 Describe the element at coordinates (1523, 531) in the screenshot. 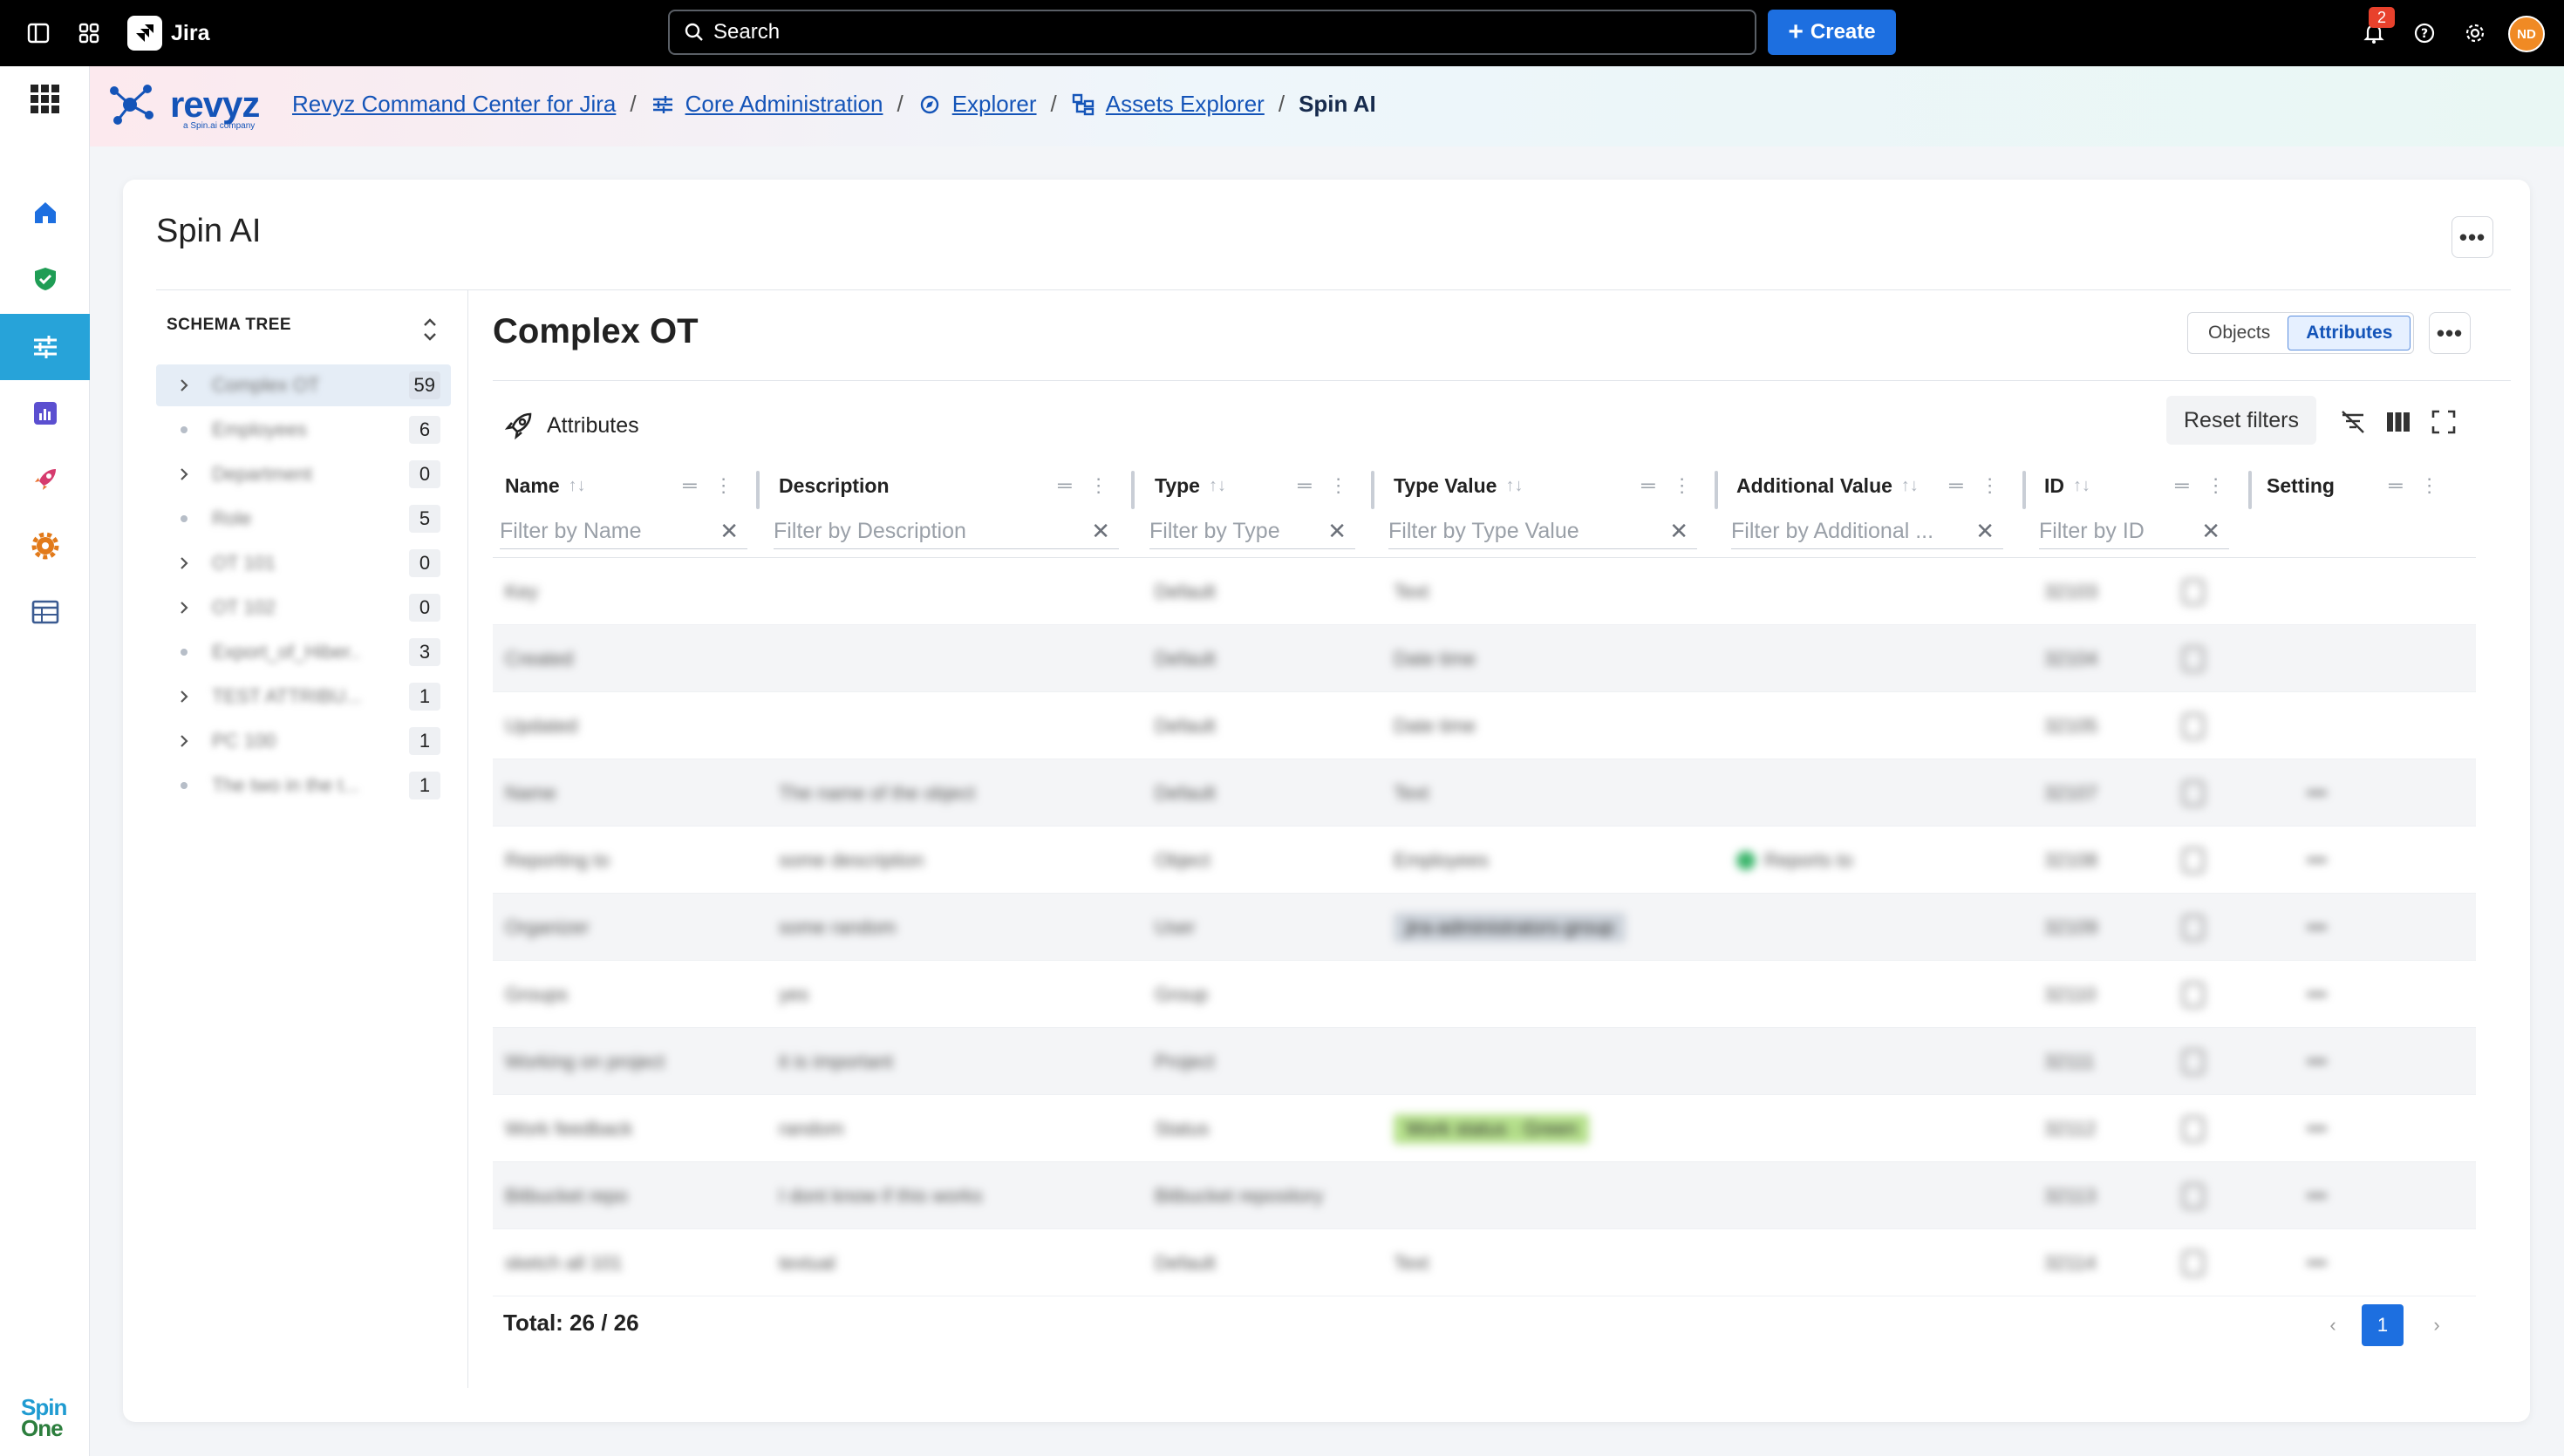

I see `filter-type-value-input` at that location.